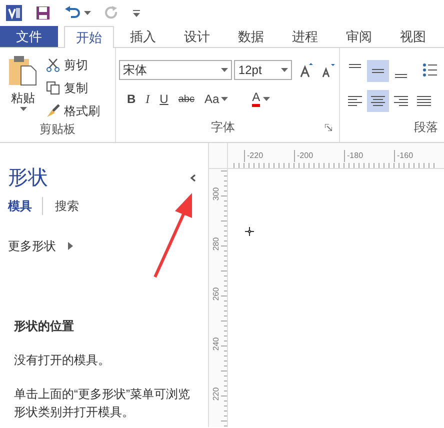  What do you see at coordinates (131, 99) in the screenshot?
I see `bold-button: B` at bounding box center [131, 99].